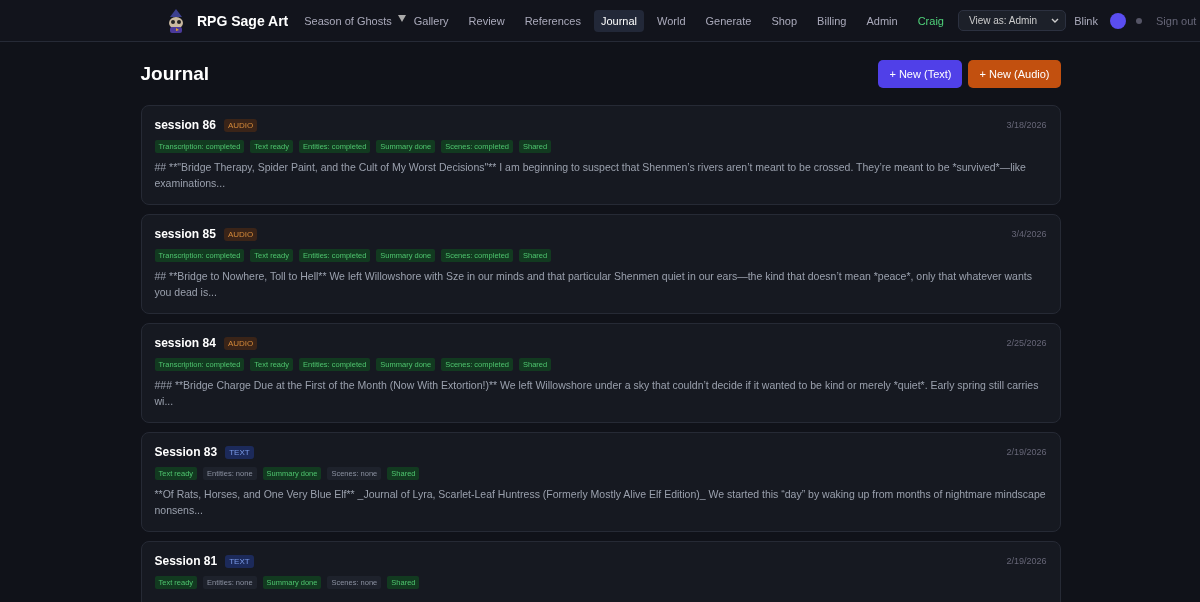 This screenshot has width=1200, height=602. What do you see at coordinates (1139, 20) in the screenshot?
I see `status-dot-icon` at bounding box center [1139, 20].